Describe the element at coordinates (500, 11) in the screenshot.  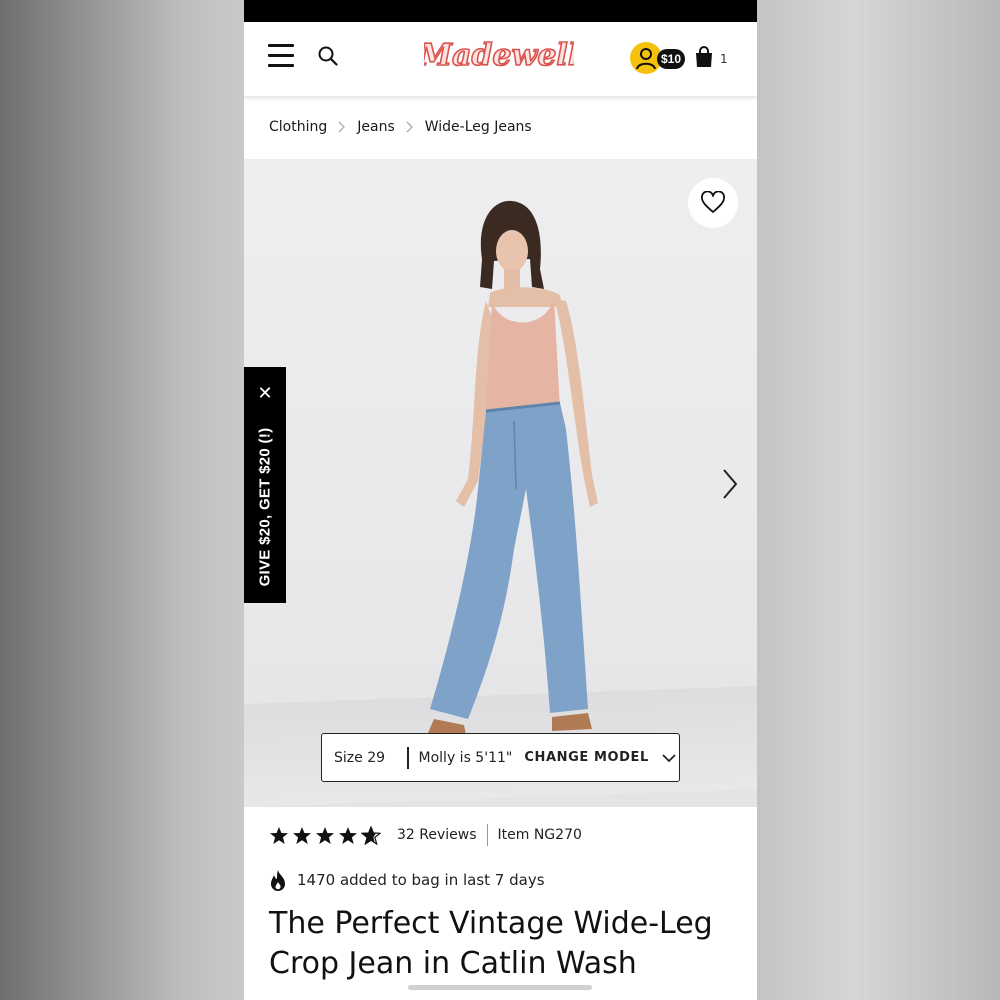
I see `status-bar` at that location.